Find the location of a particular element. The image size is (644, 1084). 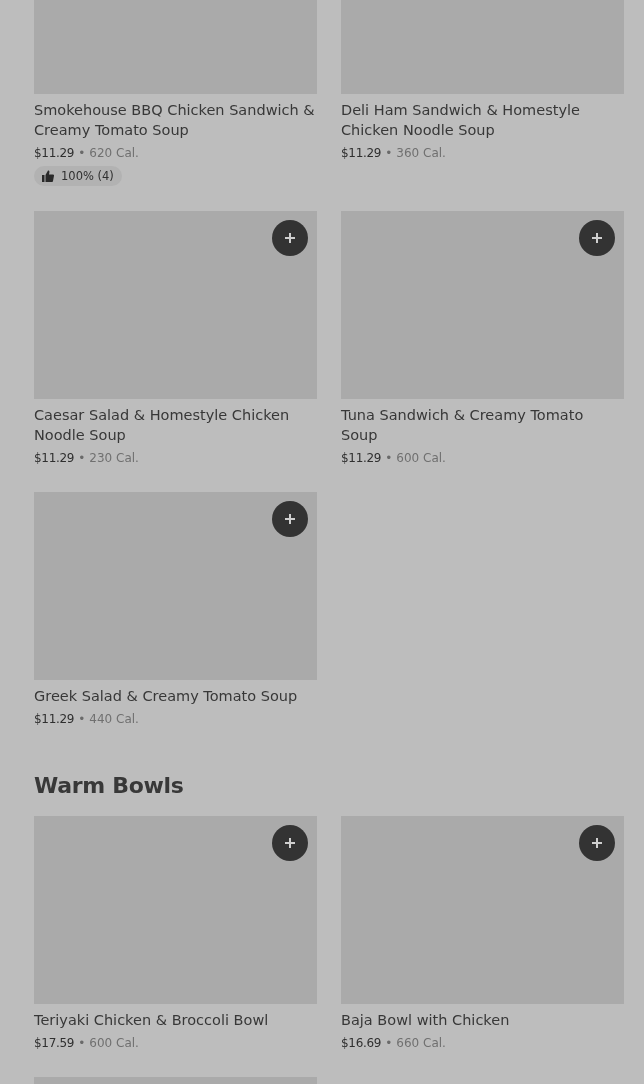

thumbs-up-icon is located at coordinates (48, 176).